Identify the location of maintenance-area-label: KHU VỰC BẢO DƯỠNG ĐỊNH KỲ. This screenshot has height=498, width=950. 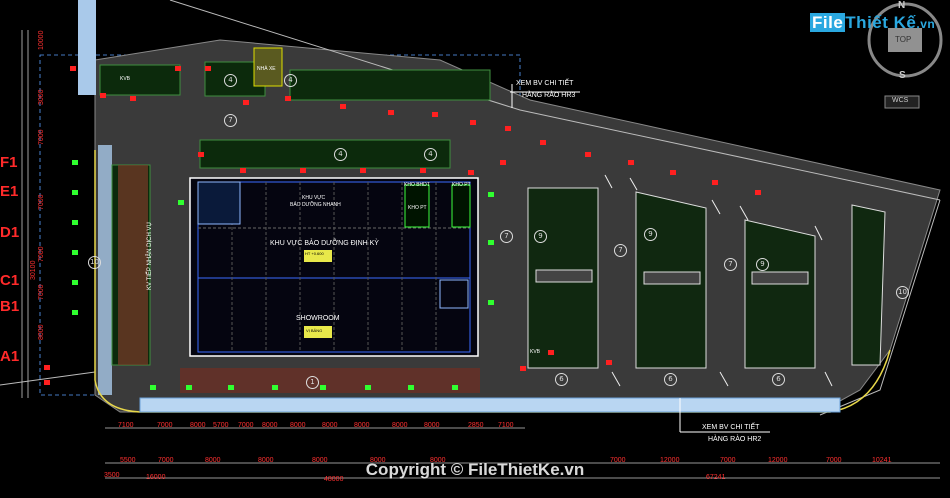
(324, 243).